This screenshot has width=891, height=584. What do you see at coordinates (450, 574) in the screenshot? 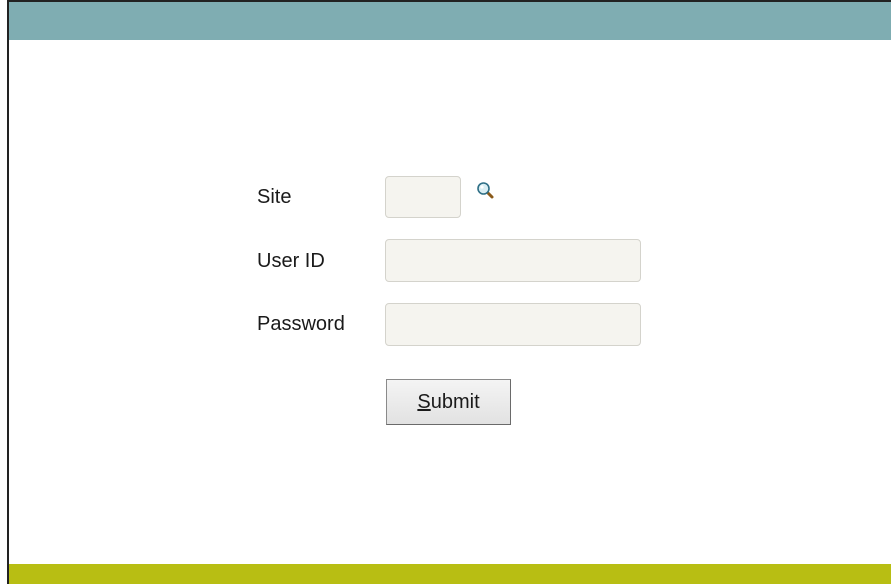
I see `footer-bar` at bounding box center [450, 574].